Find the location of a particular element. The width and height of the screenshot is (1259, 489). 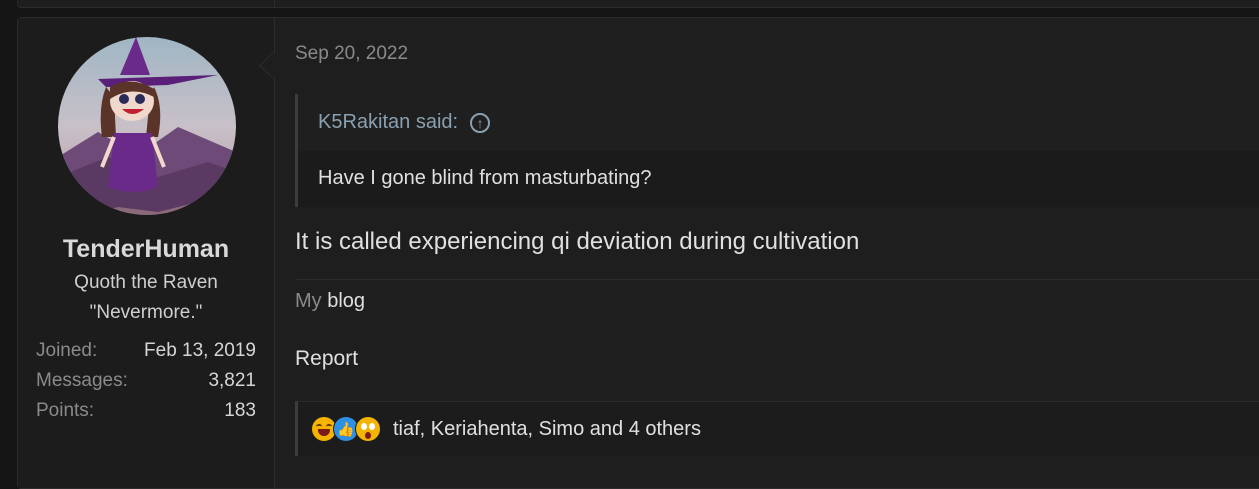

signature-link: blog is located at coordinates (346, 301).